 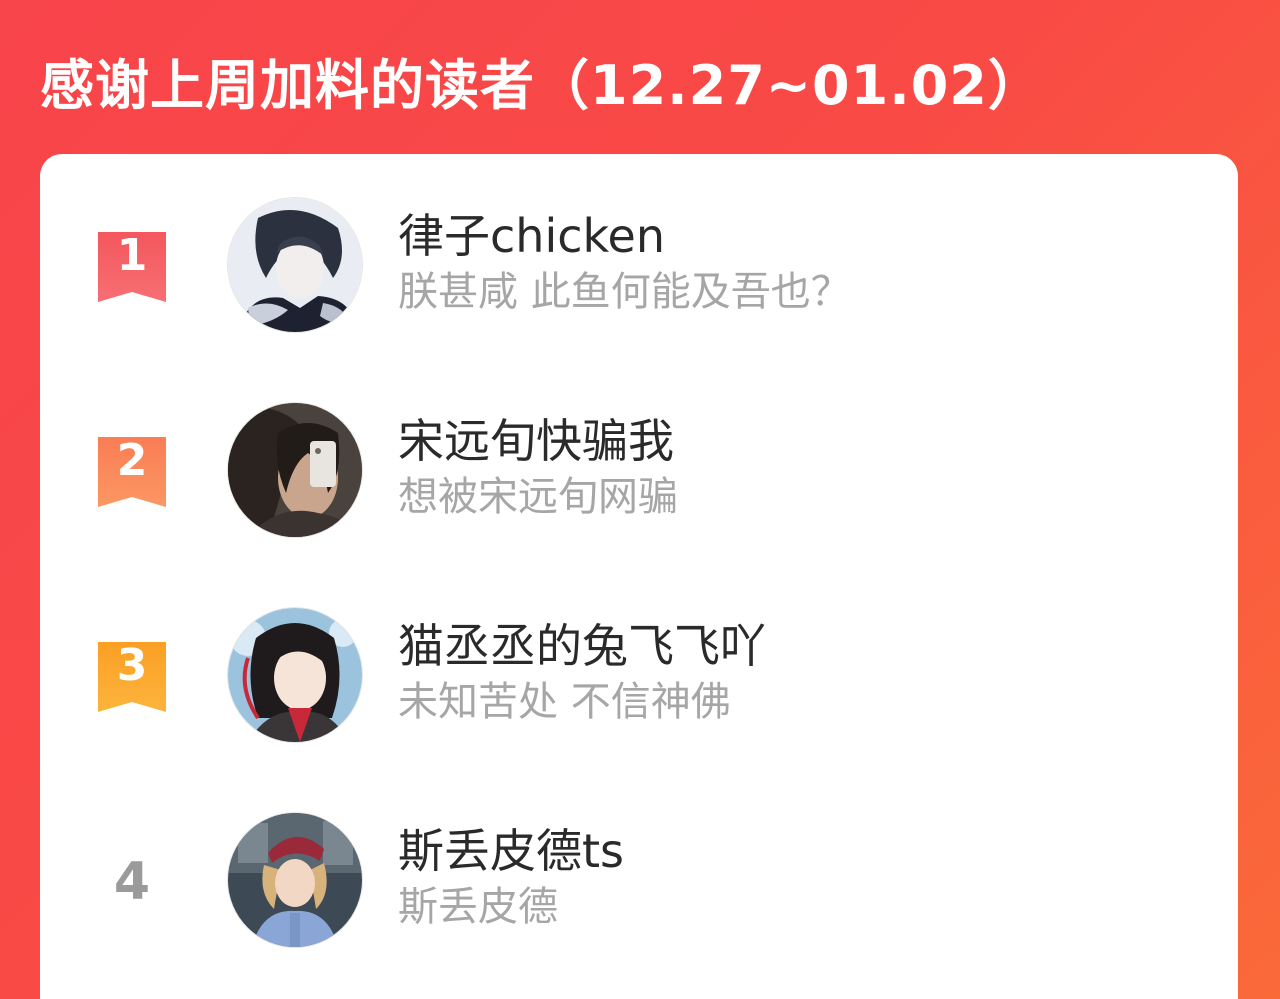 I want to click on reader-row-2: 2 宋远旬快骗我 想被宋远旬网骗, so click(x=639, y=467).